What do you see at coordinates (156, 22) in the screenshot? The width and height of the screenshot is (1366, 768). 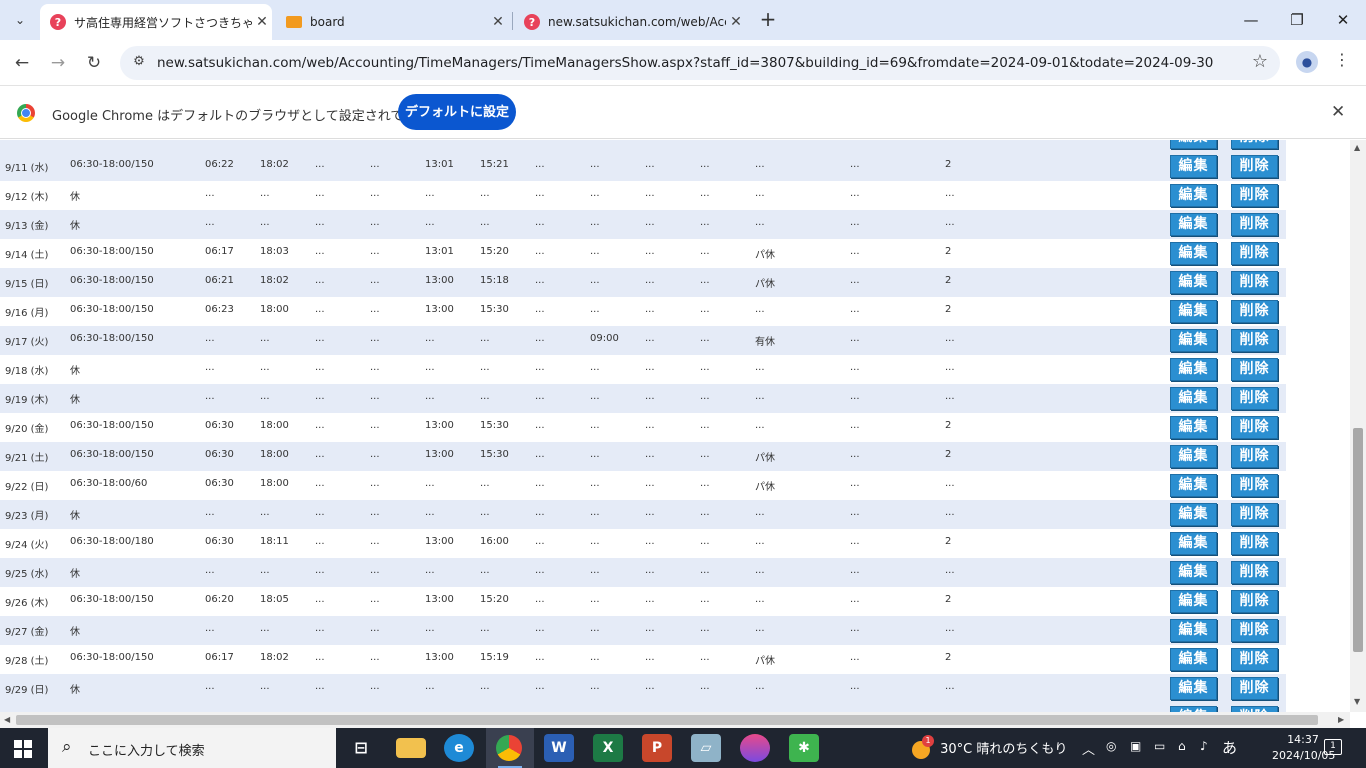 I see `tab-satsukichan: ? サ高住専用経営ソフトさつきちゃん ✕` at bounding box center [156, 22].